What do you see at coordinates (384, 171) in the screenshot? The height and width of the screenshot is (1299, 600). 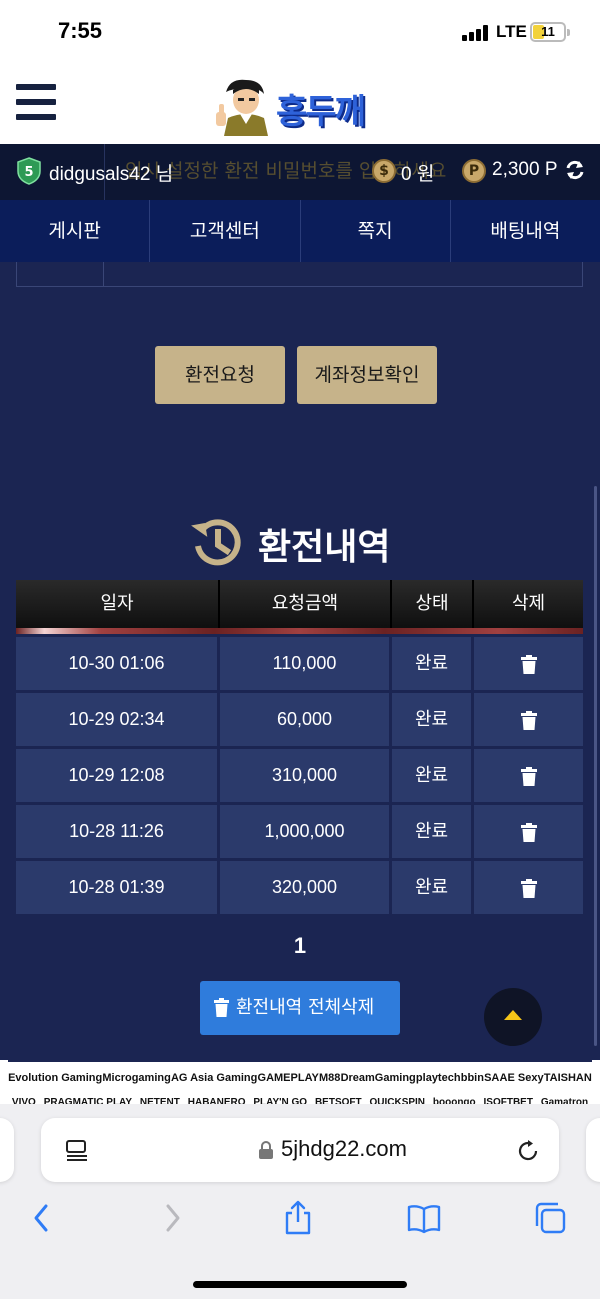 I see `money-coin-icon: $` at bounding box center [384, 171].